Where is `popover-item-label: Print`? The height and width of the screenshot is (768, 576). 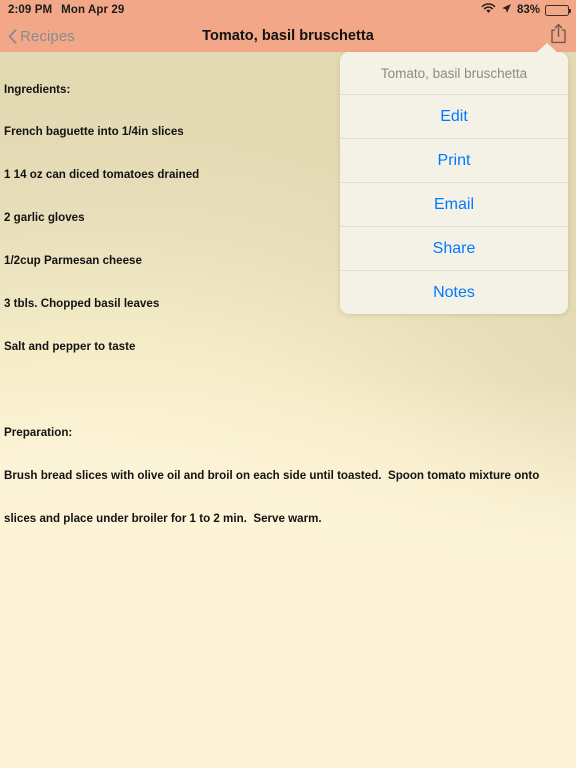
popover-item-label: Print is located at coordinates (454, 160).